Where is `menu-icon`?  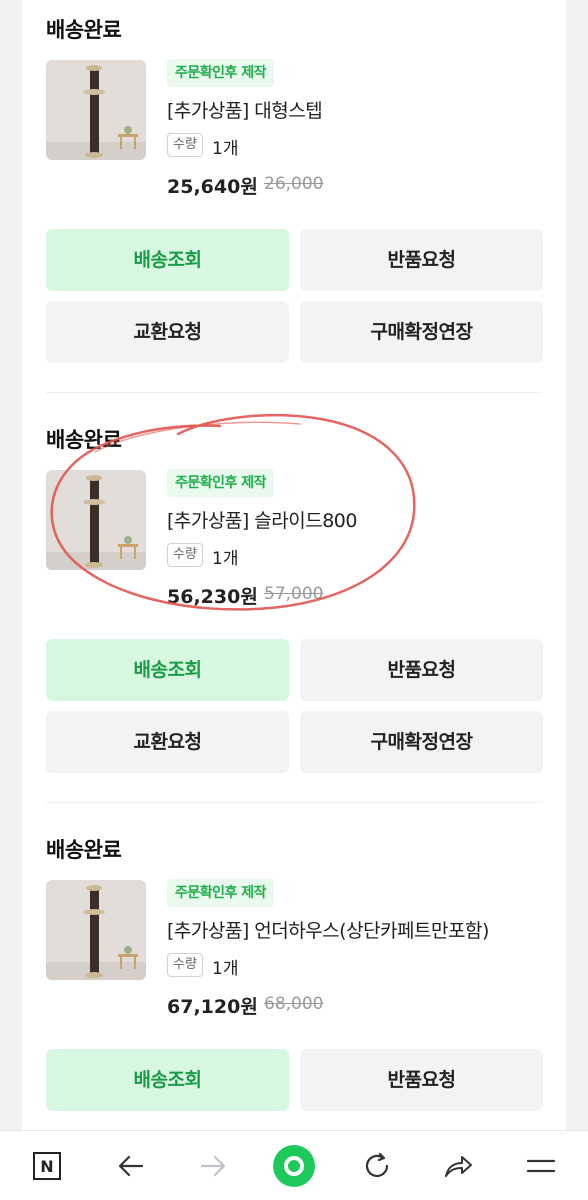
menu-icon is located at coordinates (541, 1166).